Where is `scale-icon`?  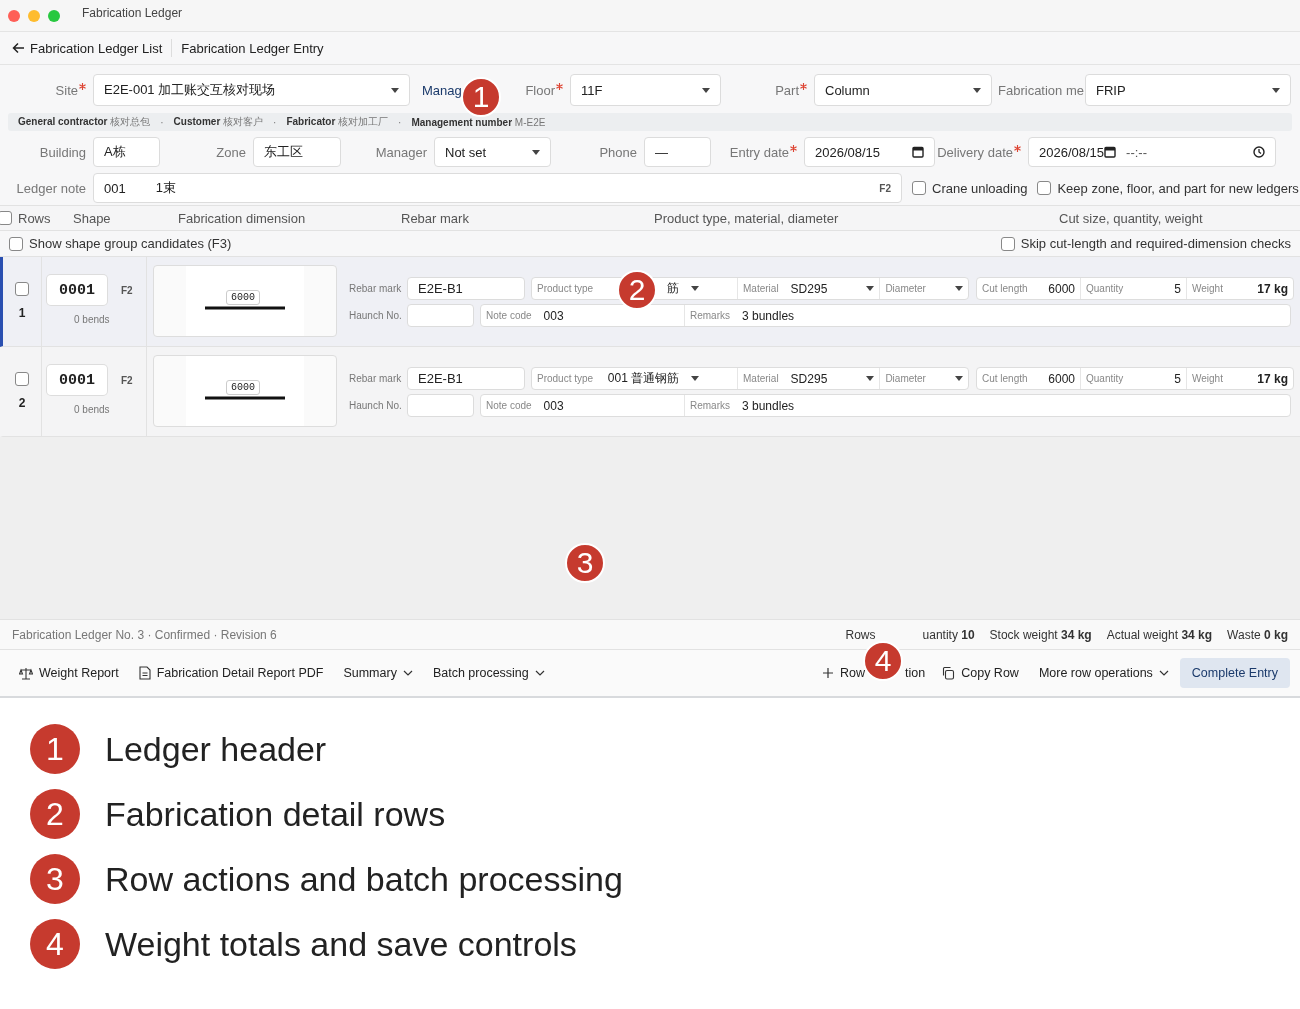 scale-icon is located at coordinates (26, 673).